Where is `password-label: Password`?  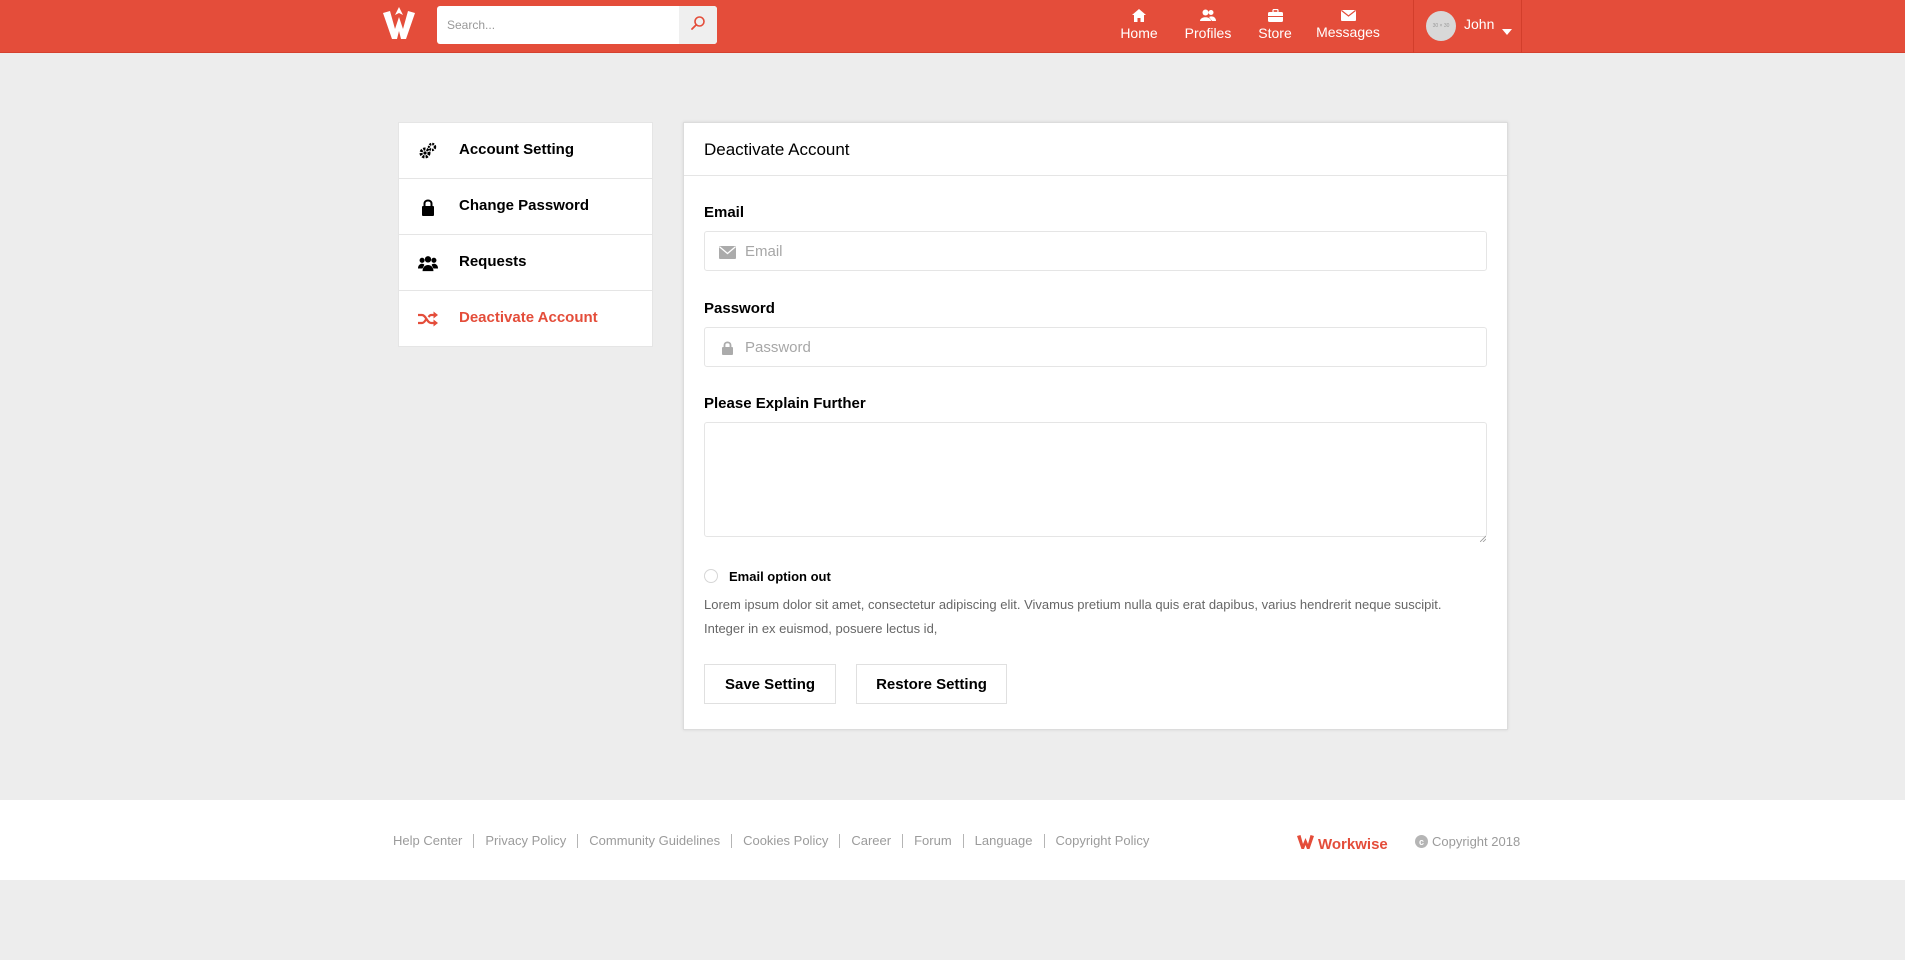 password-label: Password is located at coordinates (739, 308).